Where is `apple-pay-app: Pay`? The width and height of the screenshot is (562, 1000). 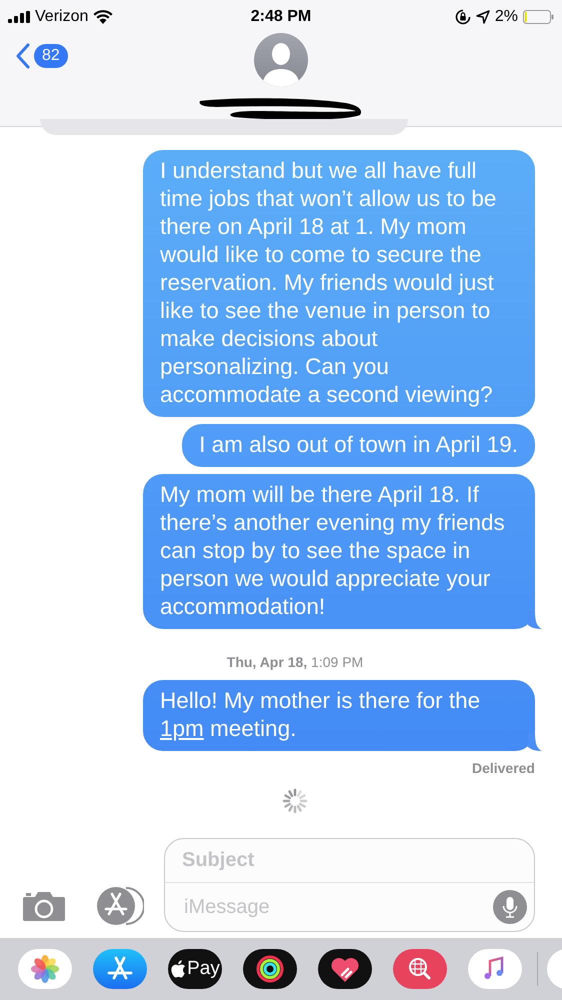 apple-pay-app: Pay is located at coordinates (195, 969).